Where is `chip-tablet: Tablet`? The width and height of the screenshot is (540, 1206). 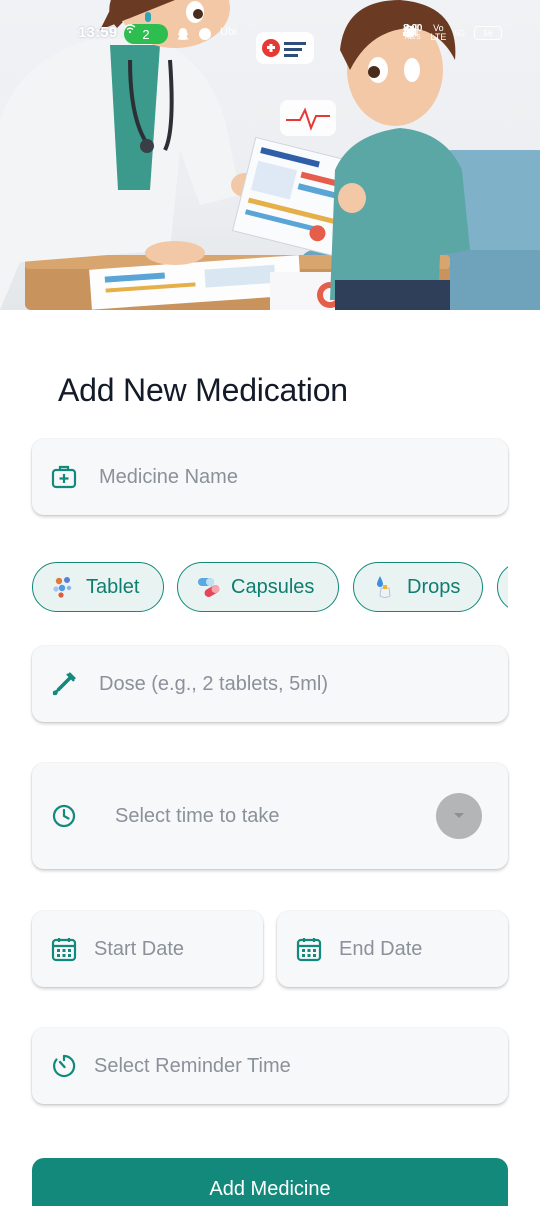 chip-tablet: Tablet is located at coordinates (98, 587).